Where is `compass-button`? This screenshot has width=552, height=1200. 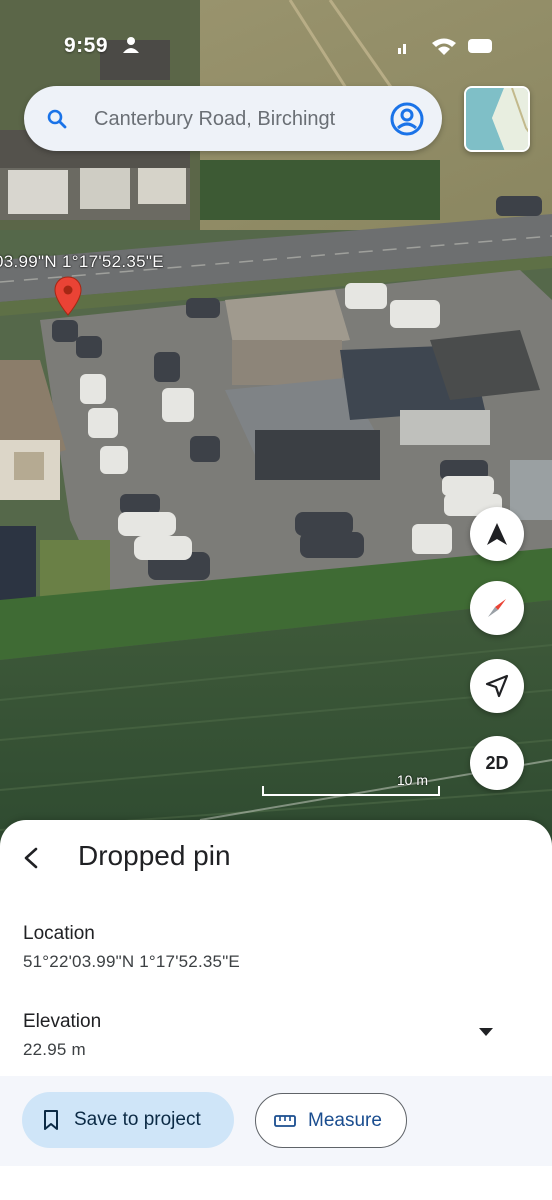
compass-button is located at coordinates (497, 608).